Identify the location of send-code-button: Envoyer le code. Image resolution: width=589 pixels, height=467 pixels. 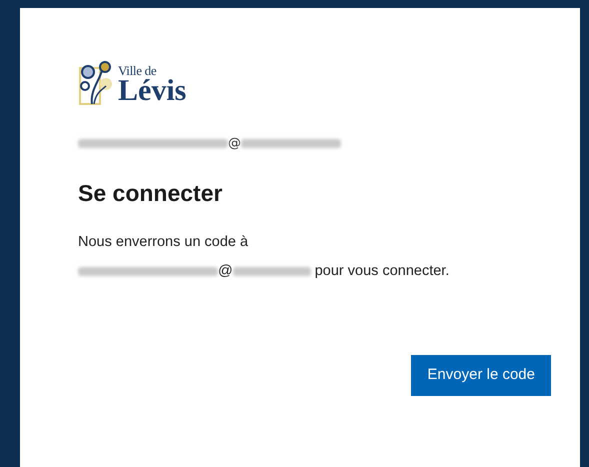
(481, 375).